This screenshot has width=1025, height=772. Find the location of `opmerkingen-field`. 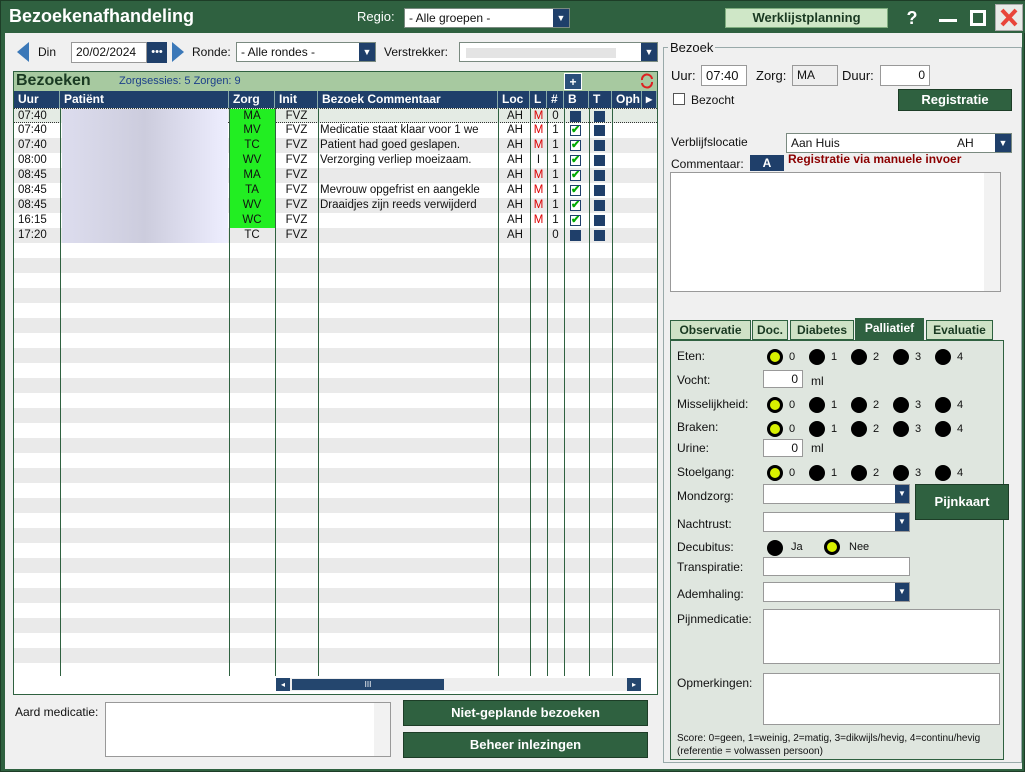

opmerkingen-field is located at coordinates (881, 699).